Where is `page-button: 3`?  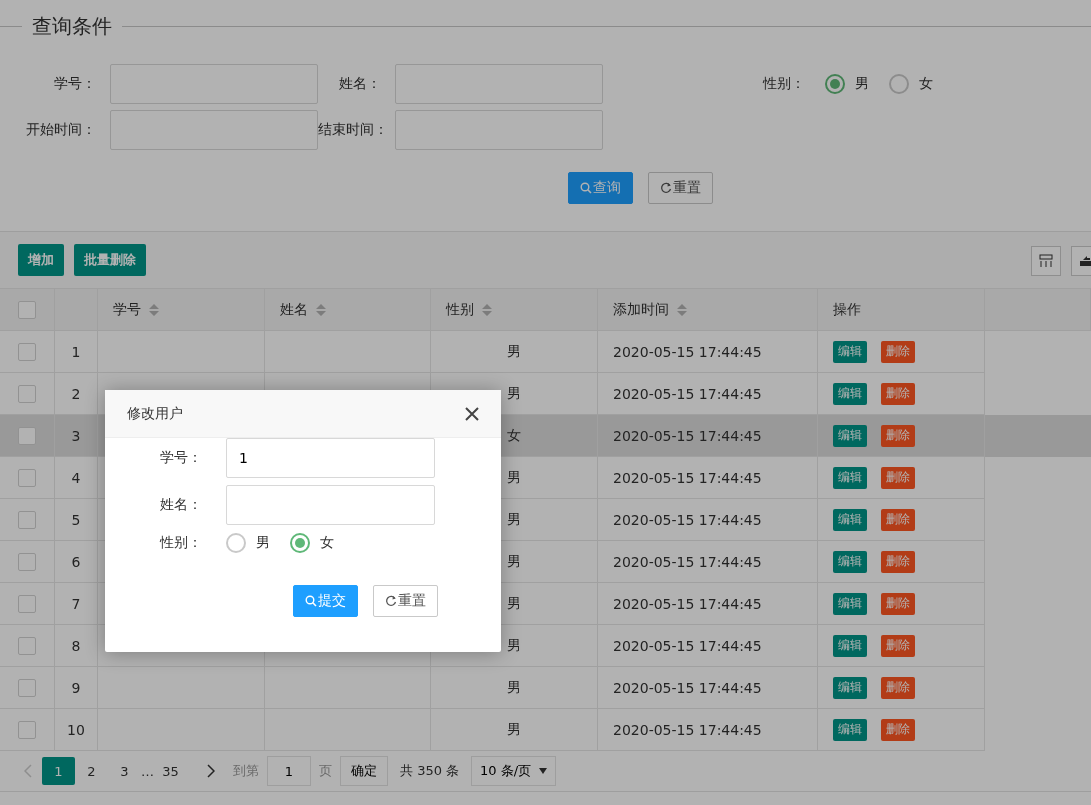 page-button: 3 is located at coordinates (124, 771).